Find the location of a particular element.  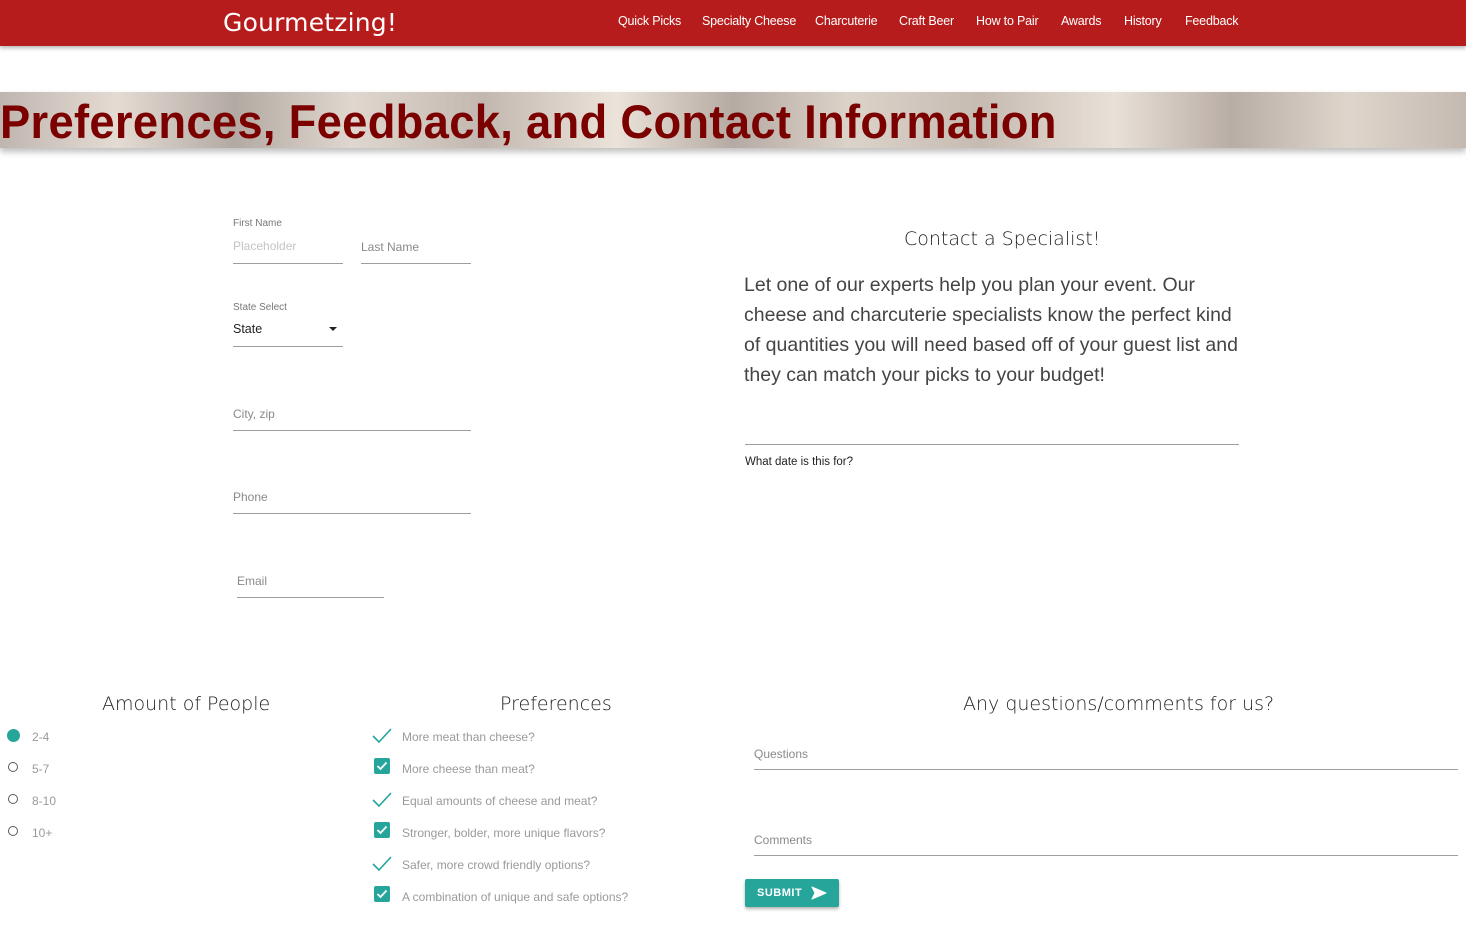

email-underline is located at coordinates (310, 597).